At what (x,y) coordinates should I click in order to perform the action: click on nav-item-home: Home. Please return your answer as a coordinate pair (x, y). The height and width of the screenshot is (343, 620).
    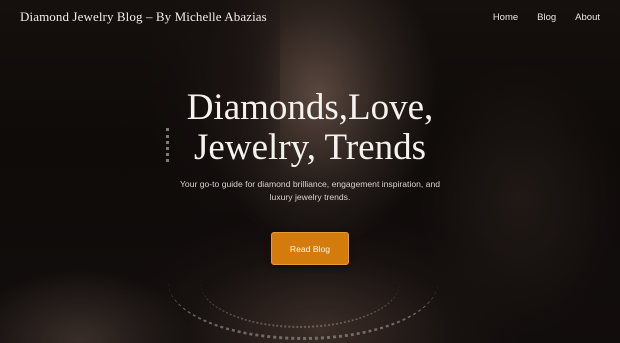
    Looking at the image, I should click on (505, 17).